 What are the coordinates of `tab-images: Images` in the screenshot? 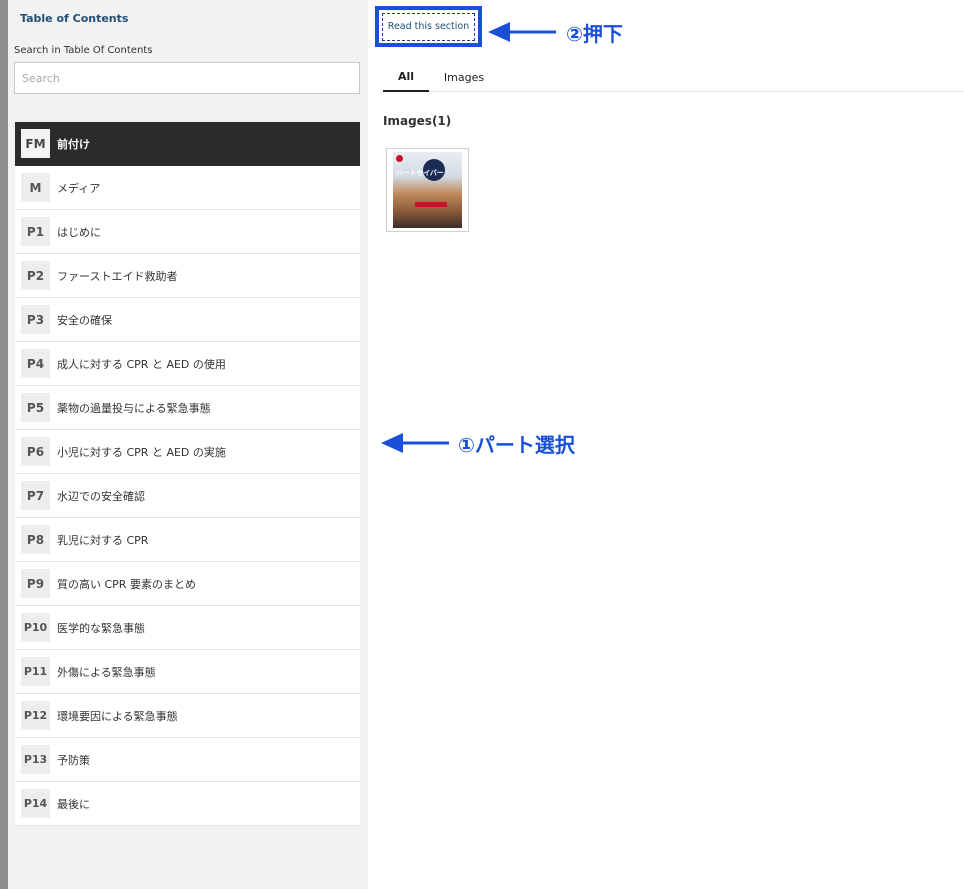 It's located at (464, 77).